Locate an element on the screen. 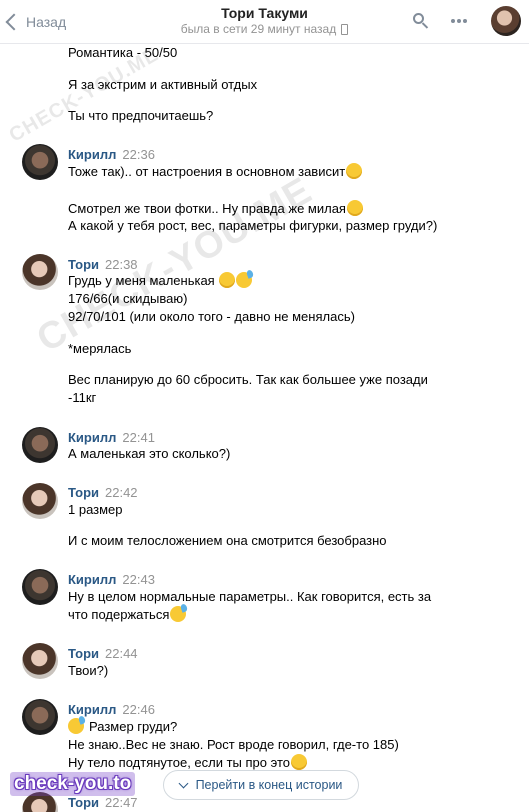 The height and width of the screenshot is (812, 529). message-time: 22:46 is located at coordinates (138, 709).